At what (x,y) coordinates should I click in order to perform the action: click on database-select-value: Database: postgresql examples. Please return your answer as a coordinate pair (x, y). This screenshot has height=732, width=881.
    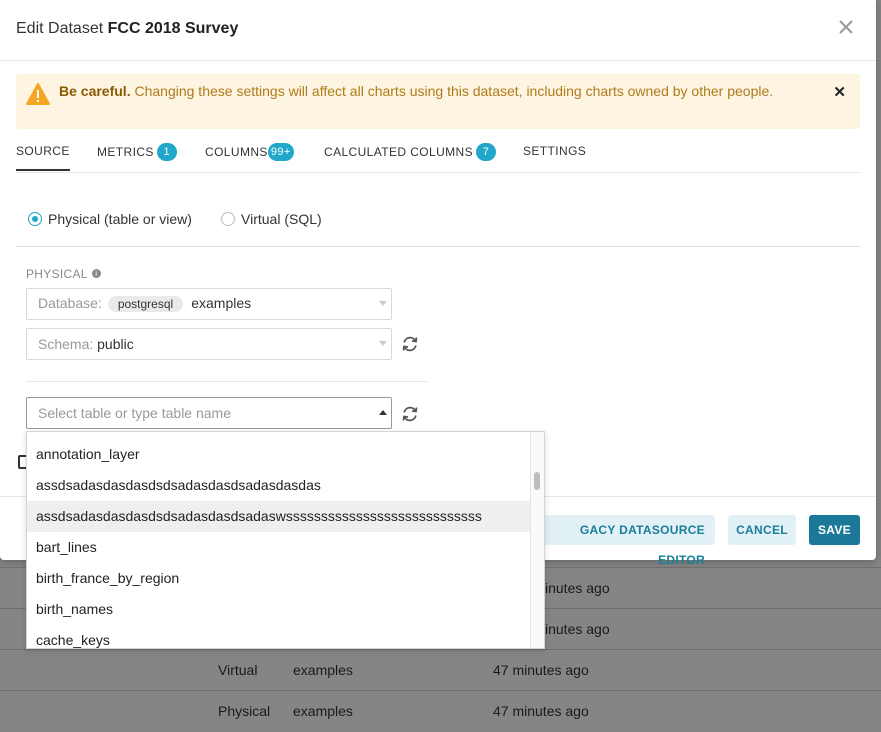
    Looking at the image, I should click on (144, 303).